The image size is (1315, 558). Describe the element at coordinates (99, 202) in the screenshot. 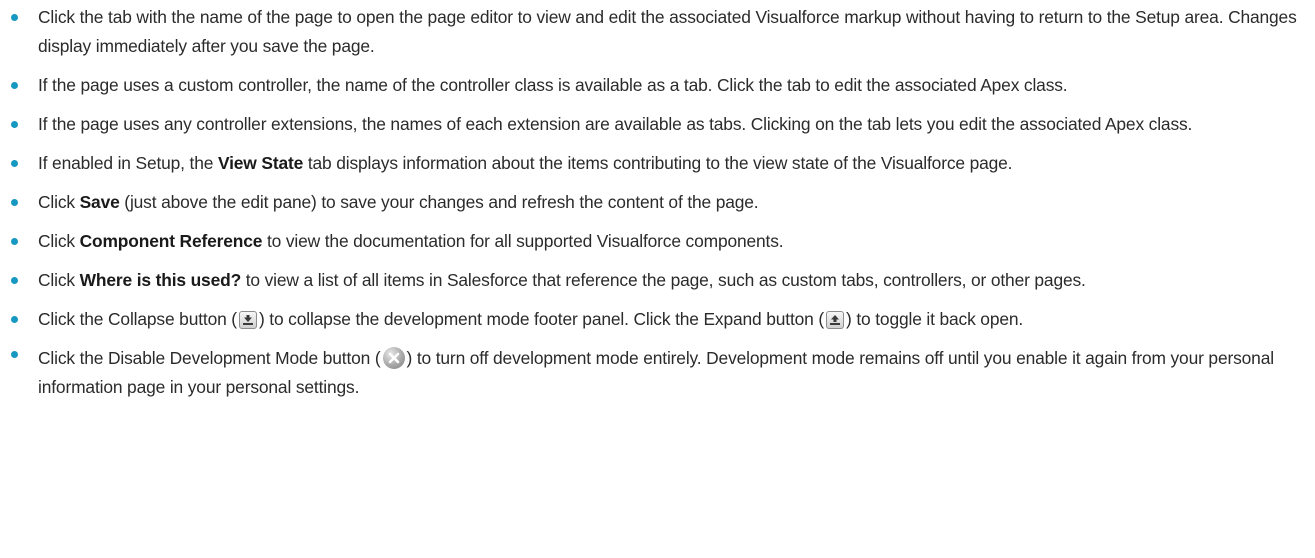

I see `save-term: Save` at that location.